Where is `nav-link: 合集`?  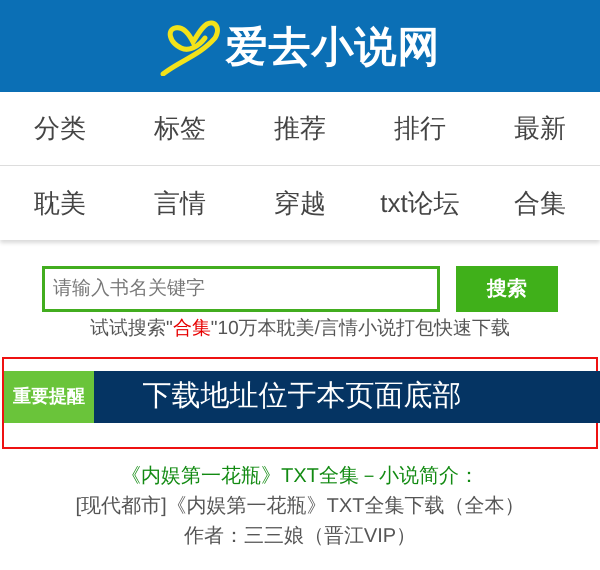
nav-link: 合集 is located at coordinates (540, 203).